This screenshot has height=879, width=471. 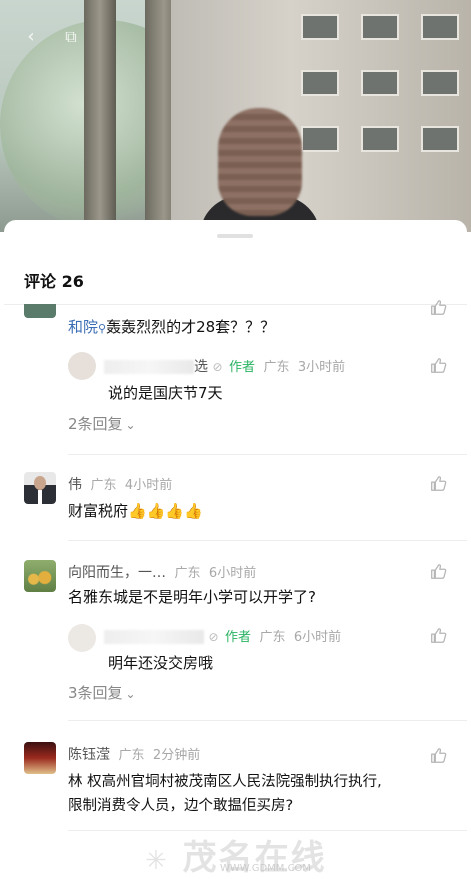 I want to click on minimize-window-icon: ⧉, so click(x=71, y=37).